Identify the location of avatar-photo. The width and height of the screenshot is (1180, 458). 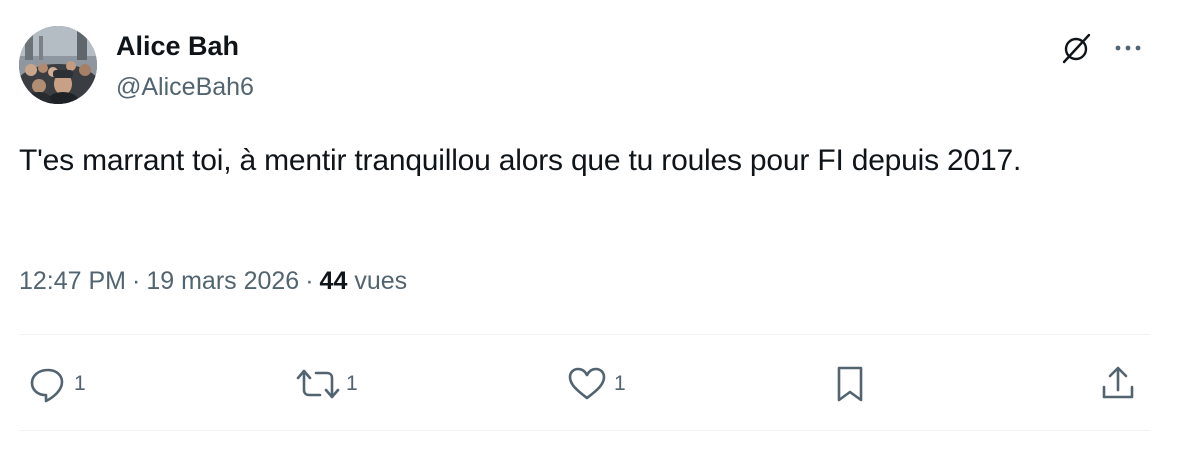
(58, 65).